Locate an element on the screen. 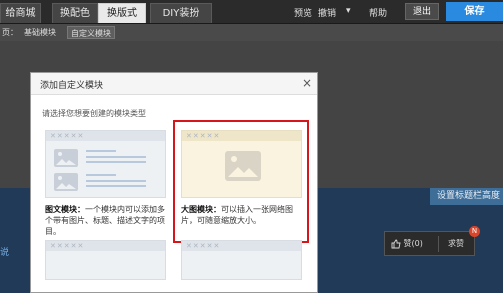 Image resolution: width=503 pixels, height=293 pixels. top-toolbar: 给商城 换配色 换版式 DIY装扮 预览 撤销 ▾ 帮助 退出 保存 is located at coordinates (251, 12).